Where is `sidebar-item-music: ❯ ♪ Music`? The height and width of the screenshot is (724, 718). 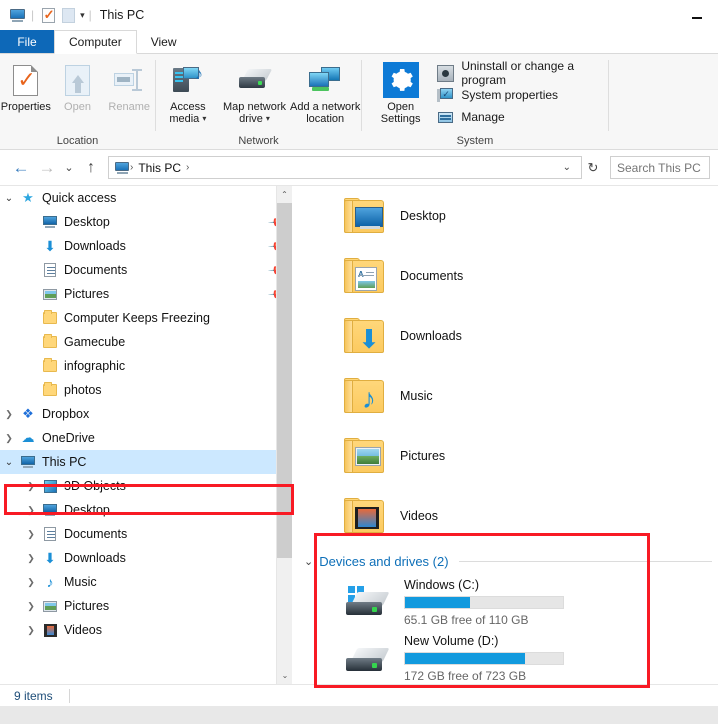
sidebar-item-music: ❯ ♪ Music is located at coordinates (146, 582).